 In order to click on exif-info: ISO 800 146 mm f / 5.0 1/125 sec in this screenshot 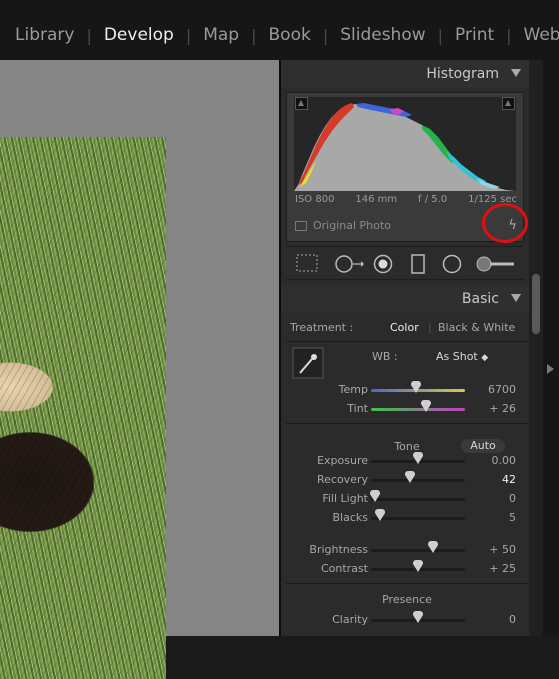, I will do `click(406, 199)`.